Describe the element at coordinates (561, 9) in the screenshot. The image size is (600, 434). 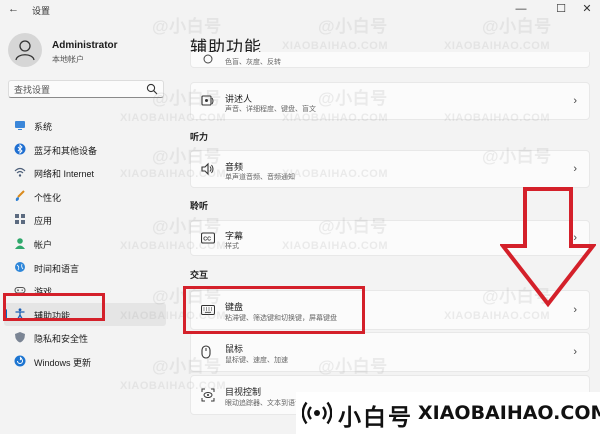
I see `maximize-button: ☐` at that location.